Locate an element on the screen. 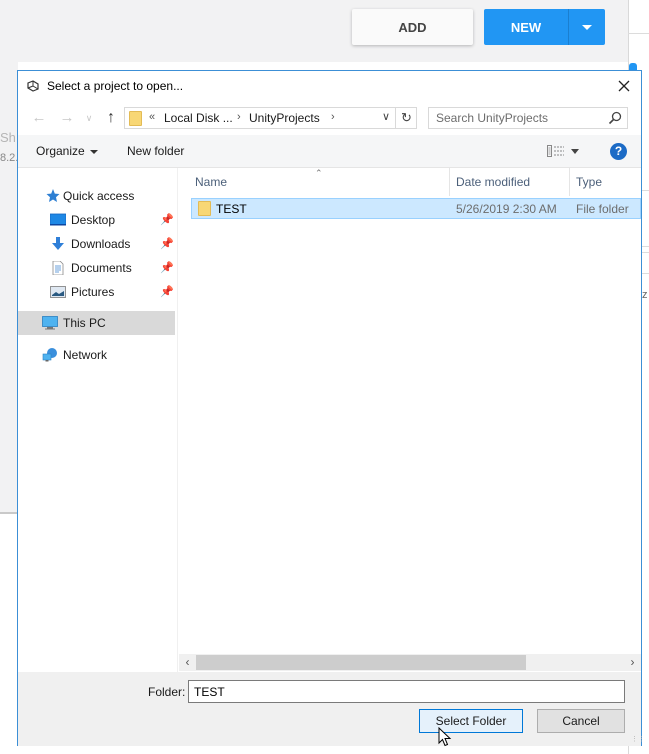 This screenshot has width=649, height=754. column-header-name: Name is located at coordinates (319, 182).